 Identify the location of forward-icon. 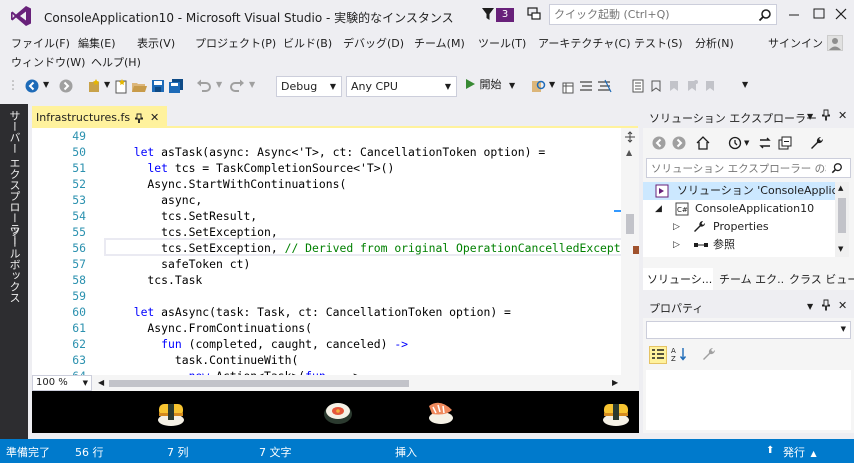
(679, 143).